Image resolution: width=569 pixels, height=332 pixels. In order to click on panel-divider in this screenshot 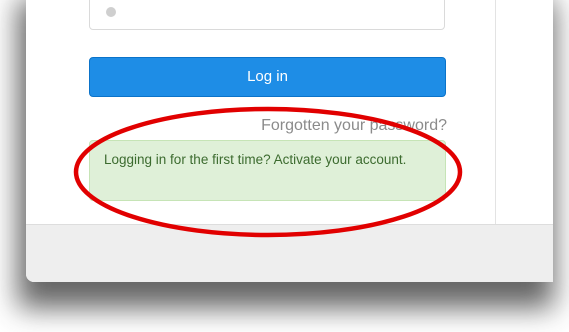, I will do `click(495, 112)`.